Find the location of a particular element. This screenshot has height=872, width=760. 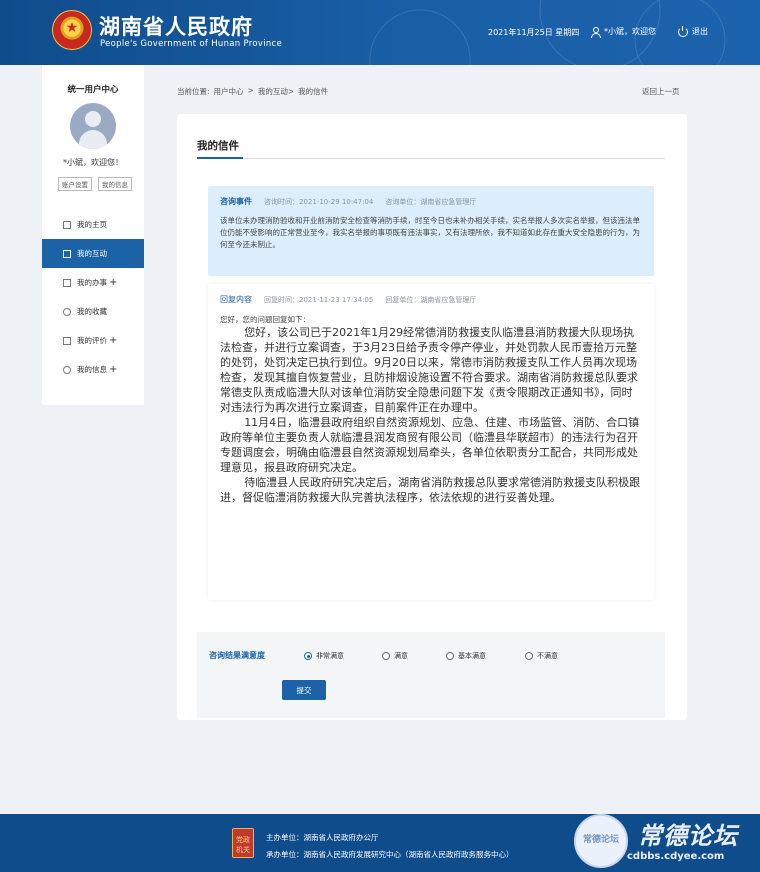

footer-organizer: 承办单位：湖南省人民政府发展研究中心（湖南省人民政府政务服务中心） is located at coordinates (390, 854).